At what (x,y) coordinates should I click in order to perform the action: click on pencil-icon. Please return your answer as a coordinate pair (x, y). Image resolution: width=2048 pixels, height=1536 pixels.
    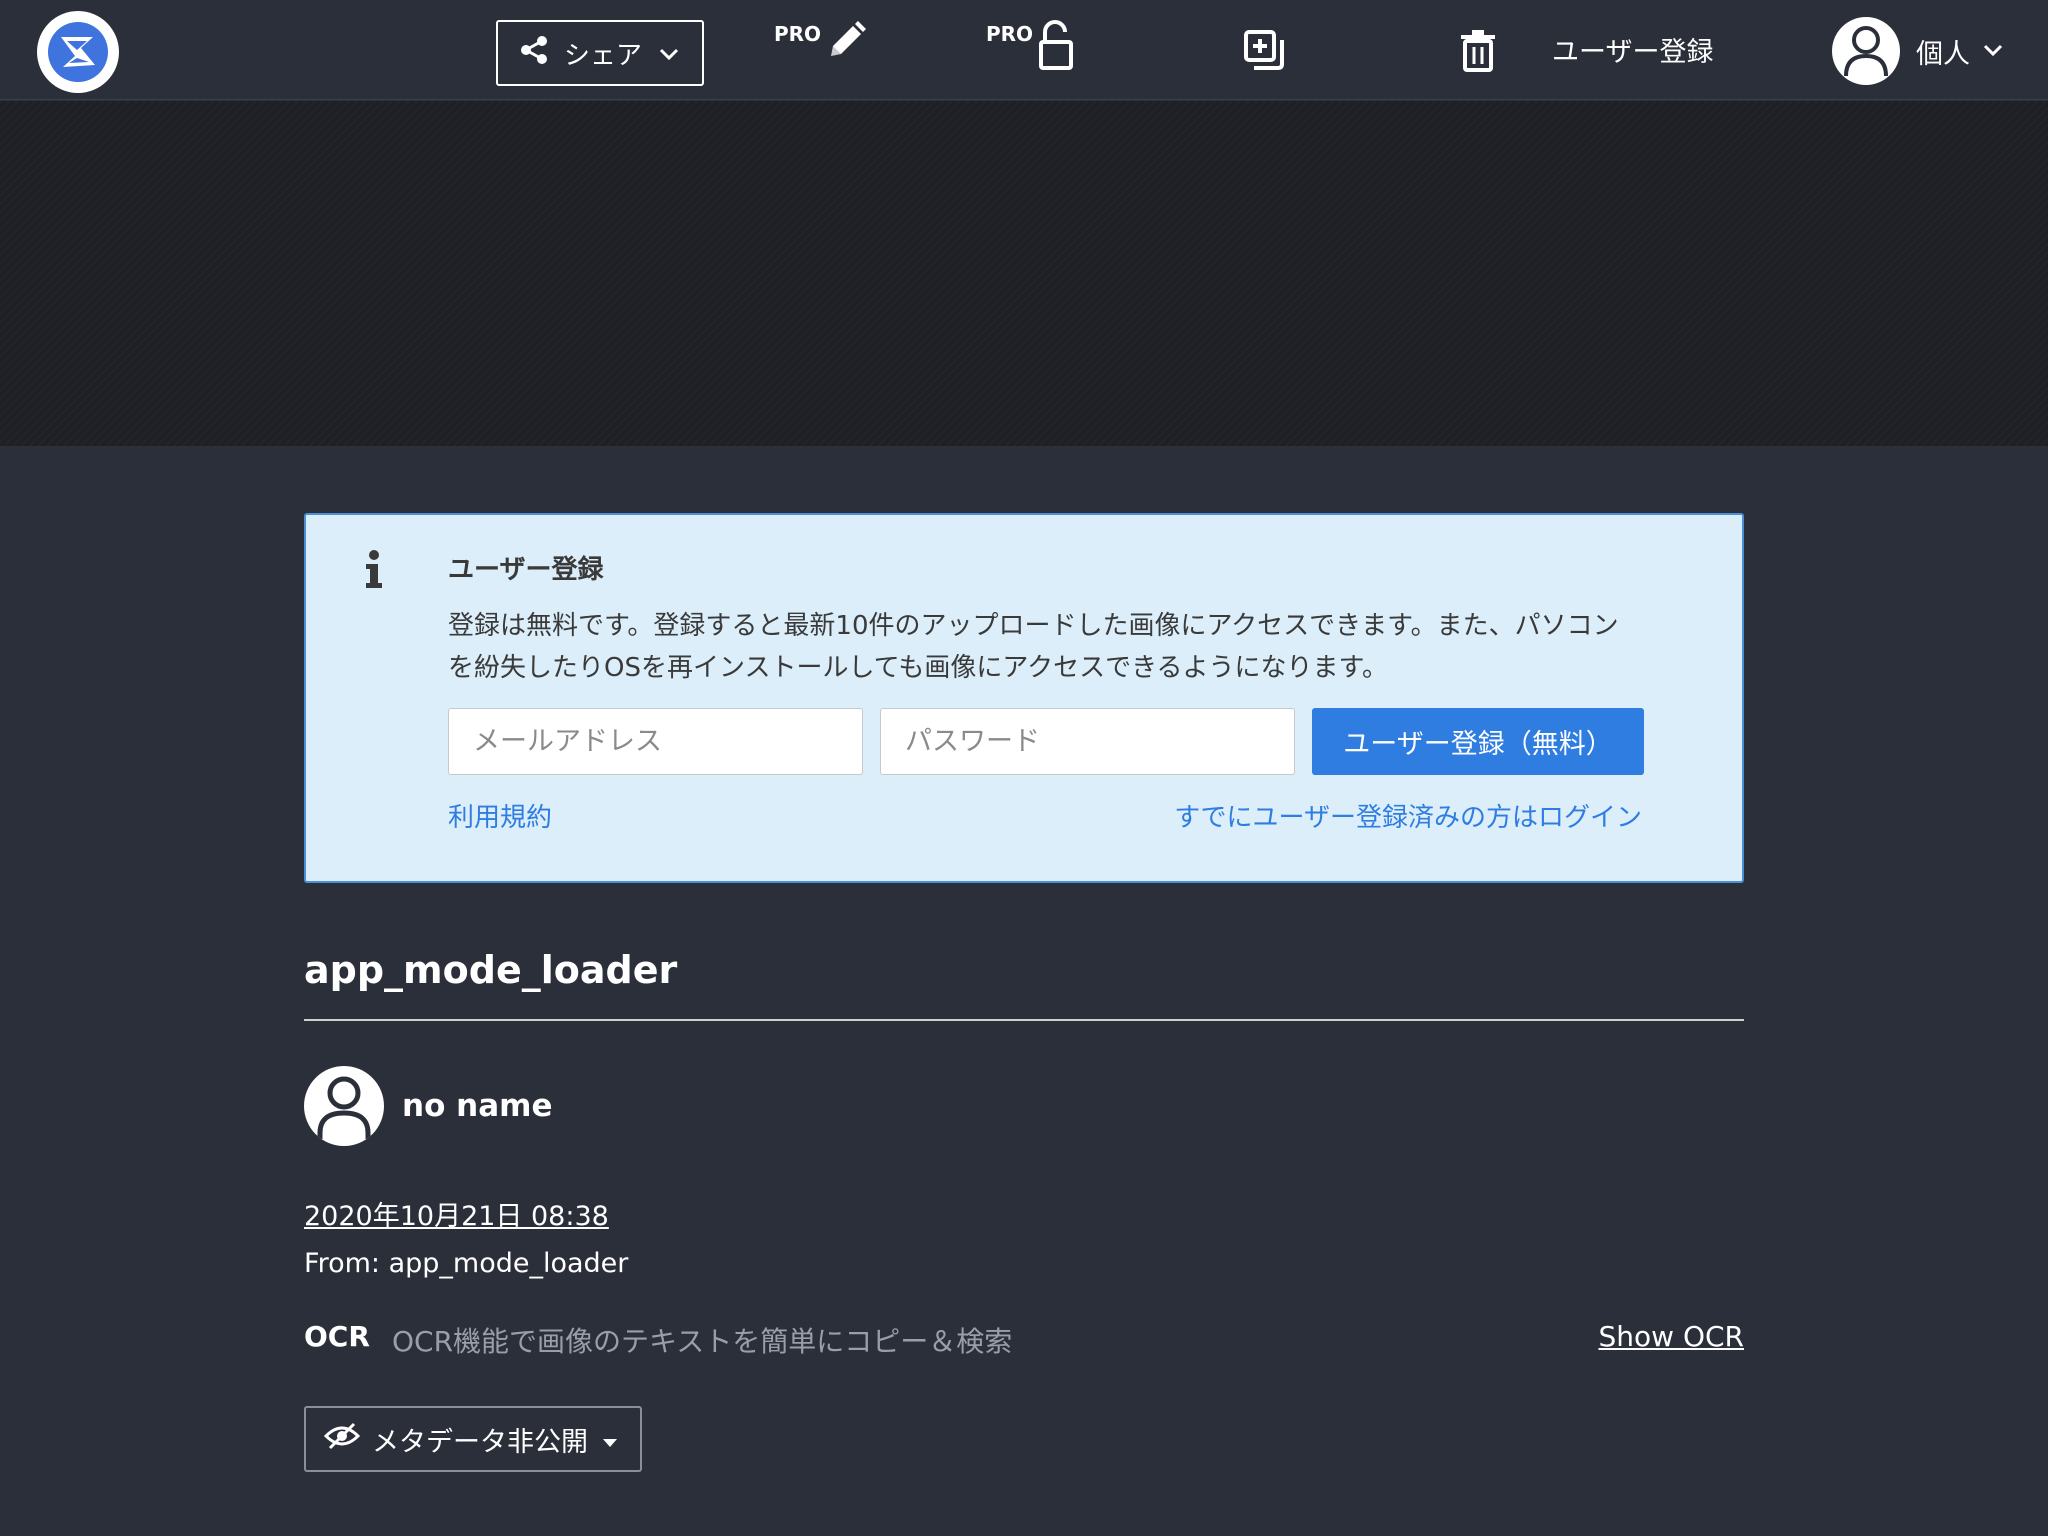
    Looking at the image, I should click on (845, 43).